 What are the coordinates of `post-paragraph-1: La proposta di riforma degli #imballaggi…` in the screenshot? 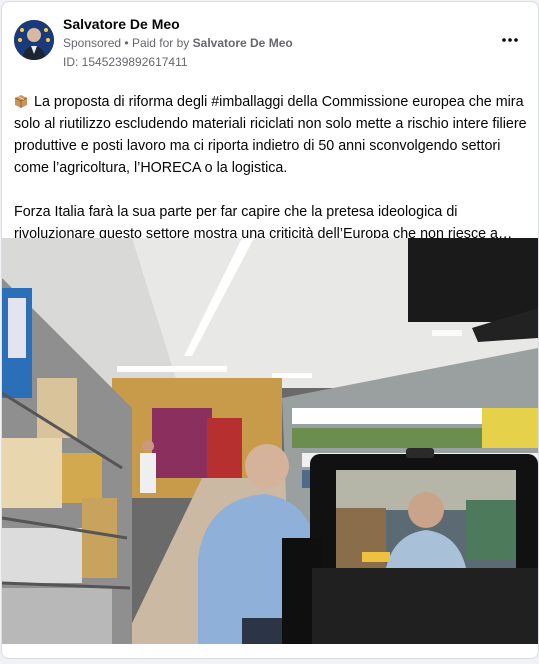 It's located at (271, 135).